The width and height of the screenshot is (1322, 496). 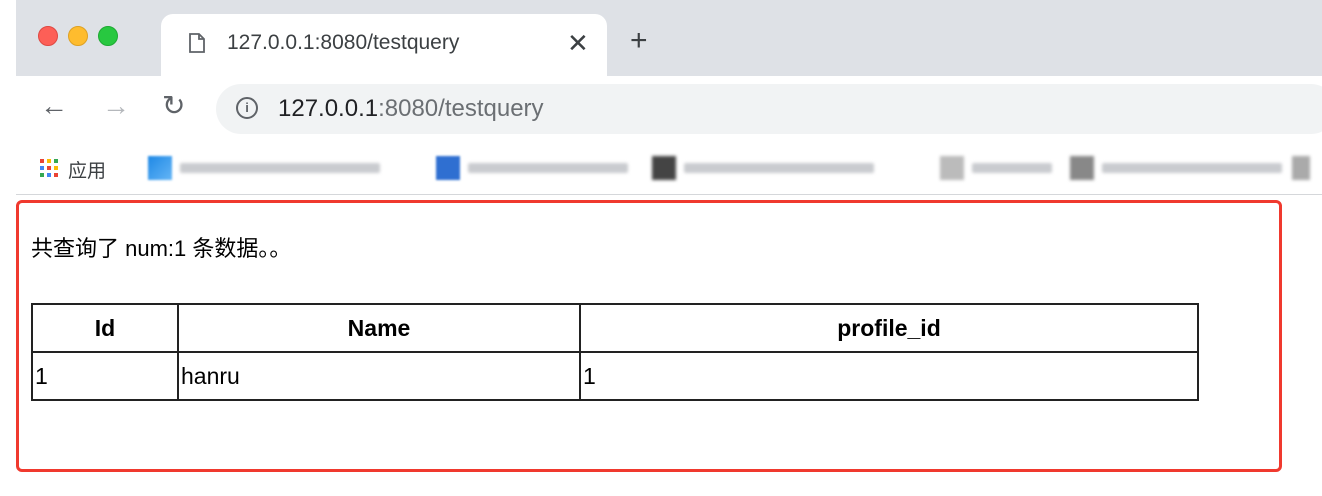 What do you see at coordinates (108, 36) in the screenshot?
I see `zoom-window-button` at bounding box center [108, 36].